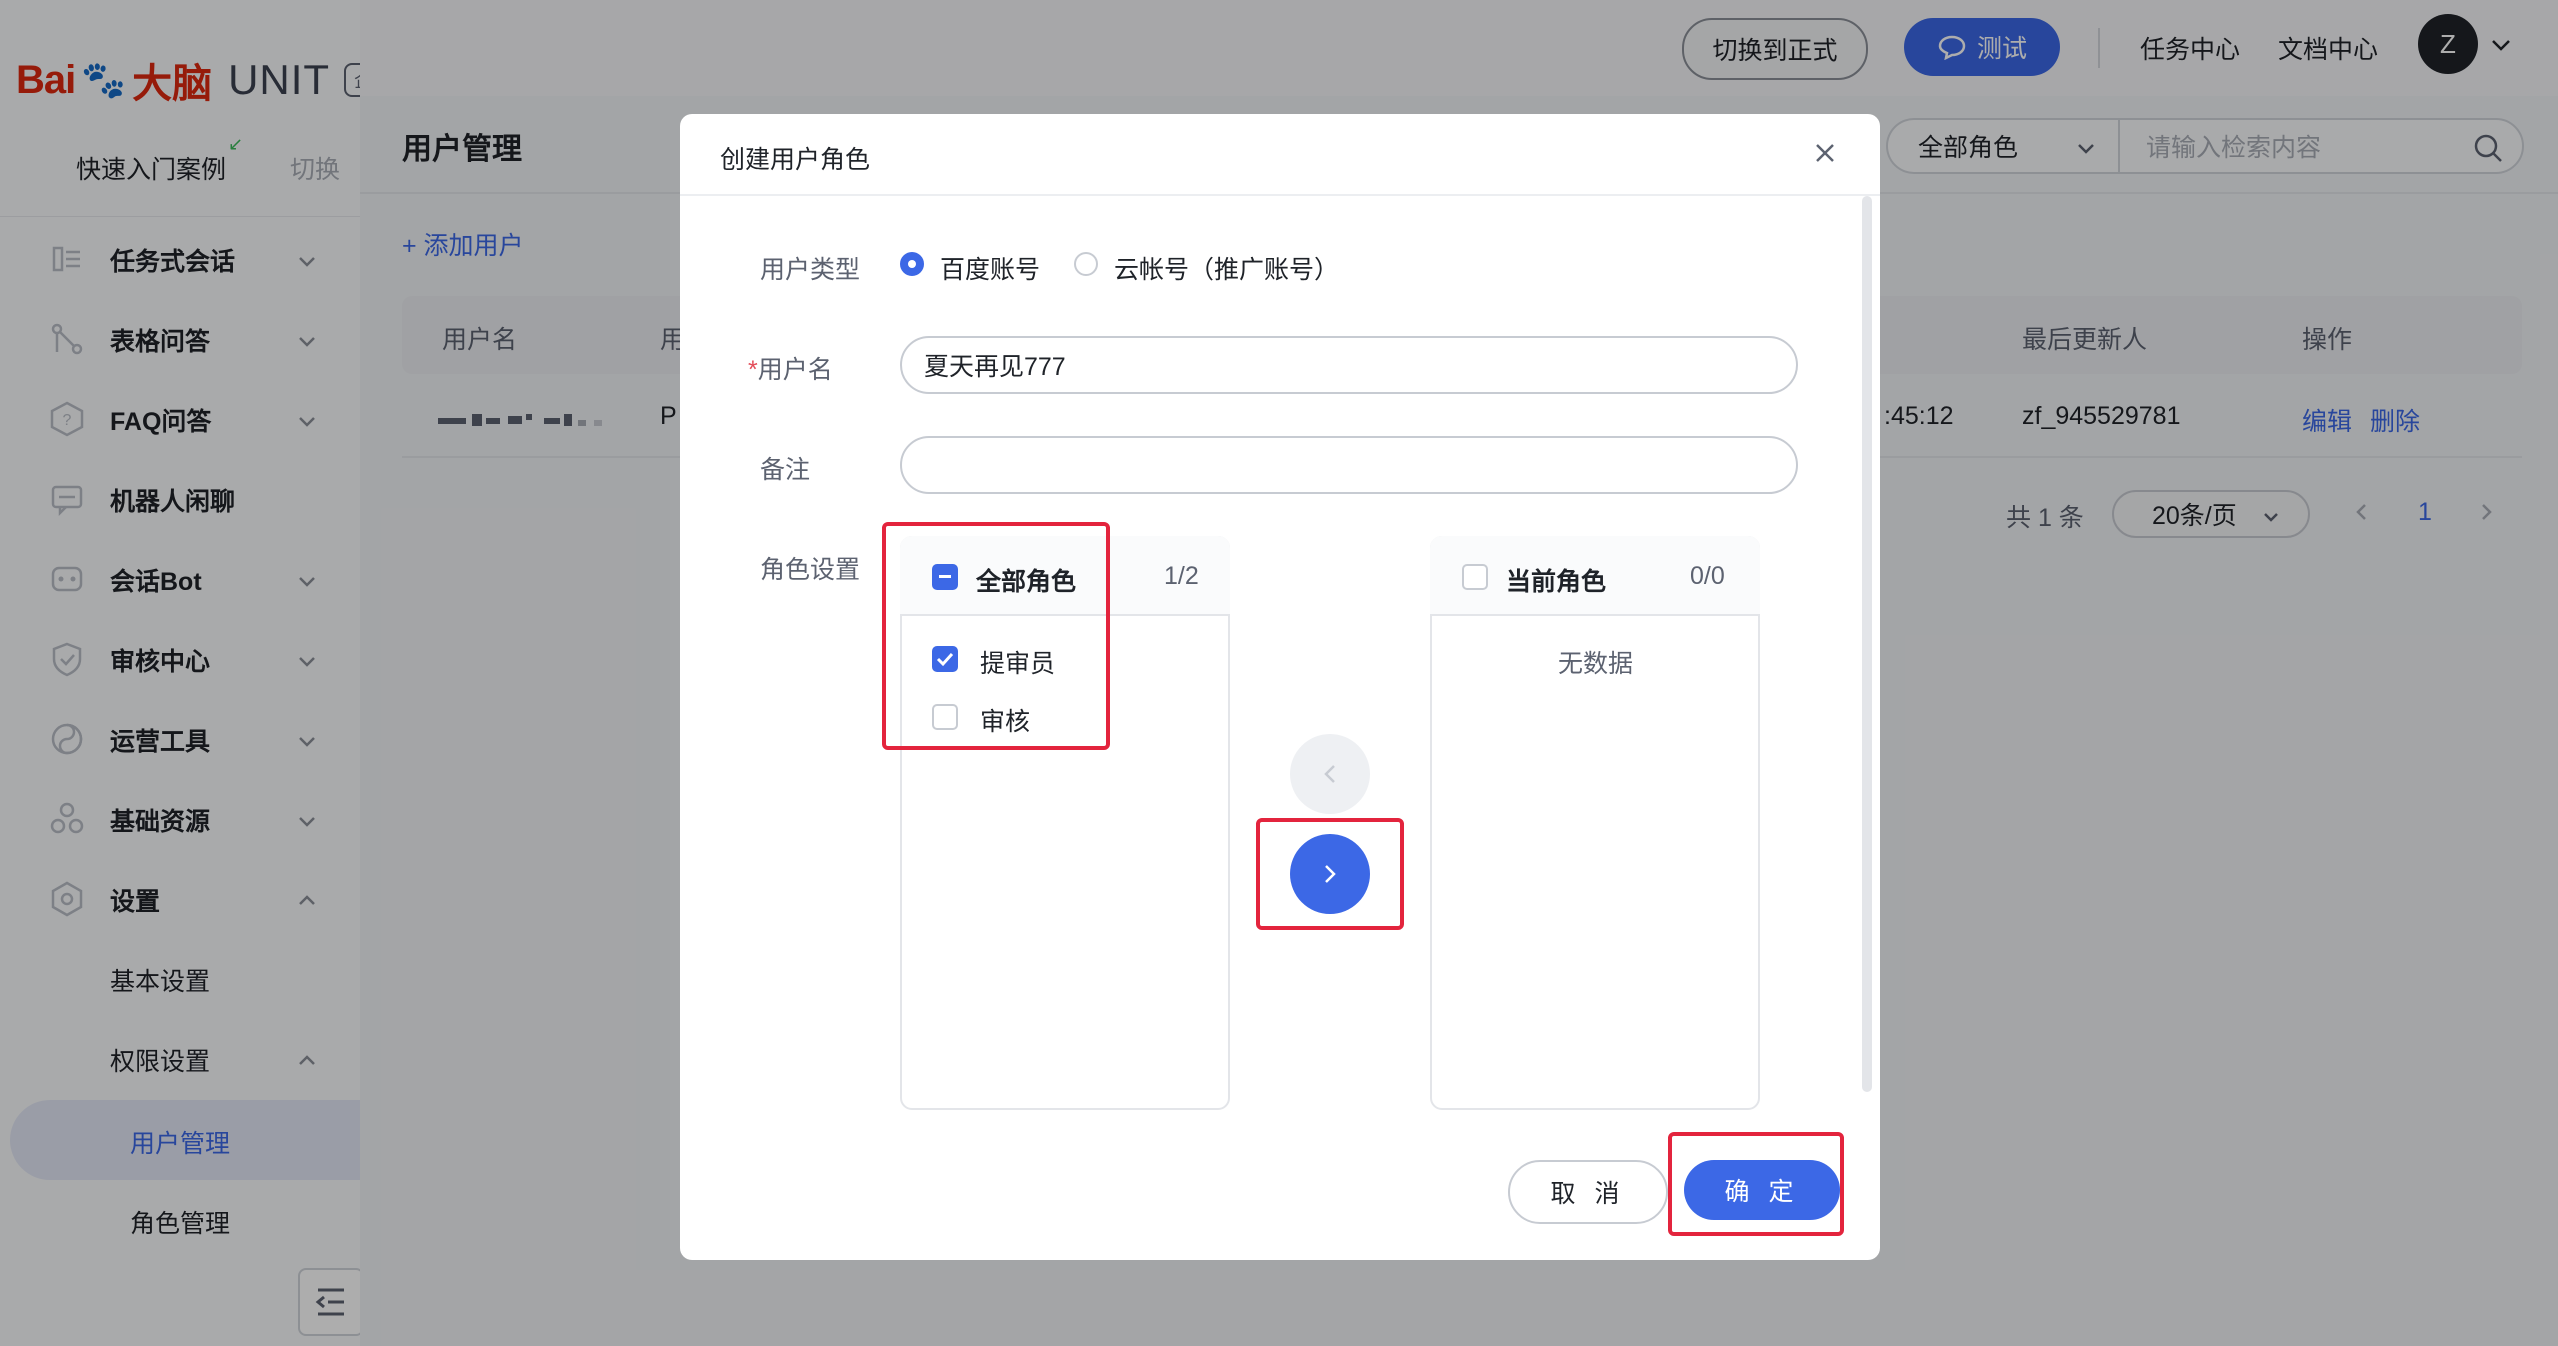 The image size is (2558, 1346). I want to click on all-roles-title: 全部角色, so click(1026, 582).